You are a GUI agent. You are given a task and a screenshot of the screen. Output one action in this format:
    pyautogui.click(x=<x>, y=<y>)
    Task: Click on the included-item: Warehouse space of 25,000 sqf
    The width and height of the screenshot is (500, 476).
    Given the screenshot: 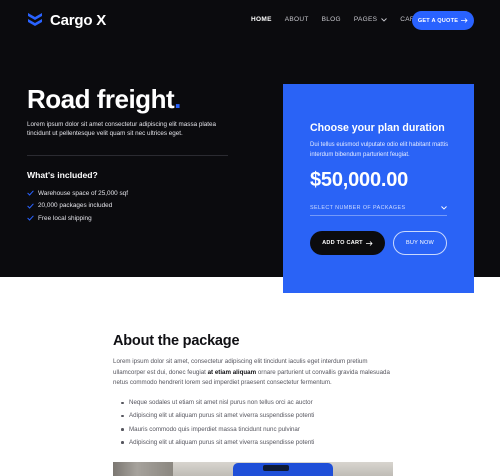 What is the action you would take?
    pyautogui.click(x=77, y=193)
    